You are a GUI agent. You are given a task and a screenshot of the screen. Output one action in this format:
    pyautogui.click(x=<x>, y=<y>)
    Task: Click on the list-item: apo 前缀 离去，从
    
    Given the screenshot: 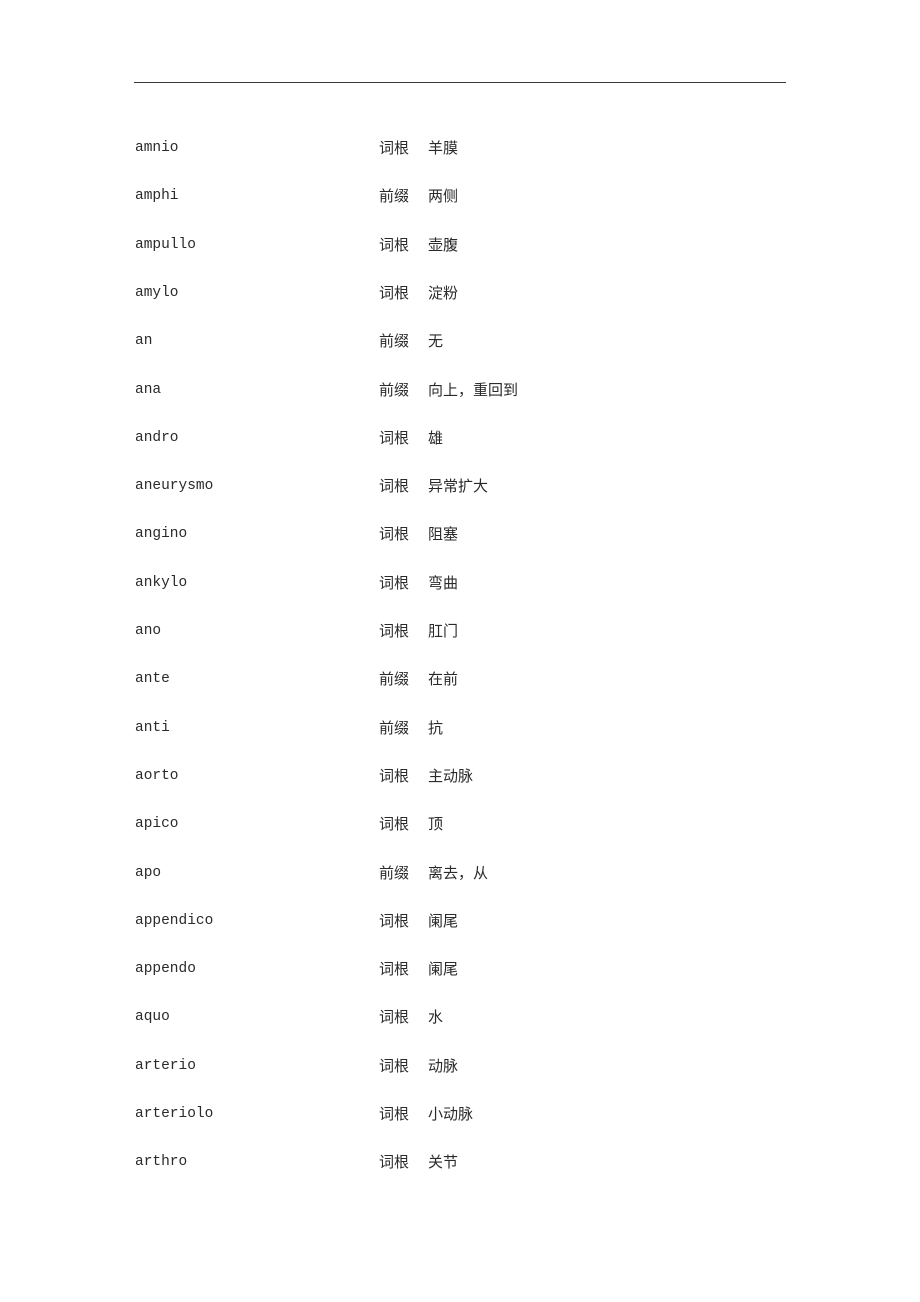 What is the action you would take?
    pyautogui.click(x=460, y=873)
    